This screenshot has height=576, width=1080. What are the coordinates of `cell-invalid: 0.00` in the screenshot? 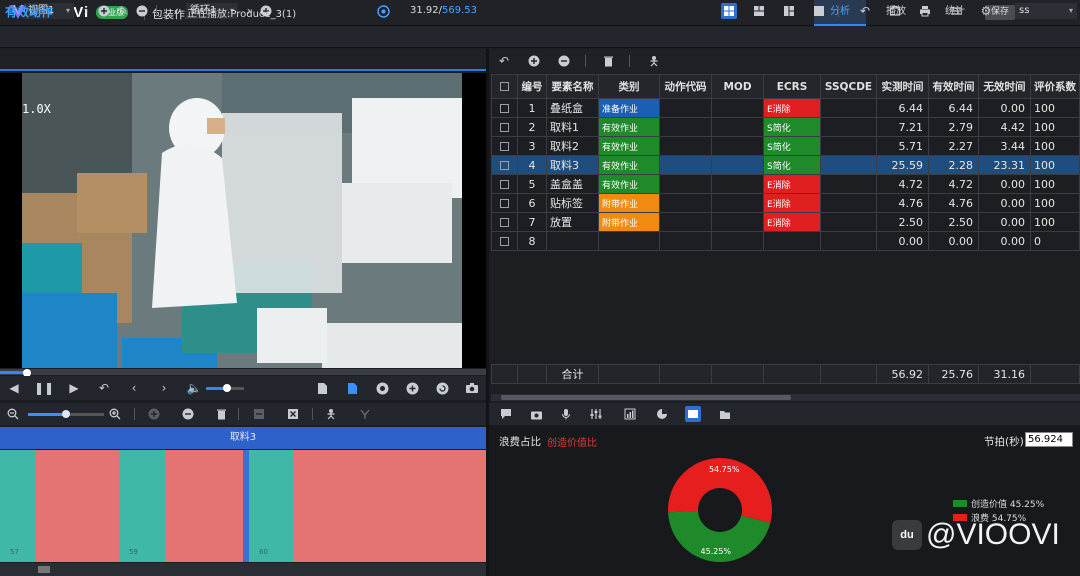 It's located at (1004, 241).